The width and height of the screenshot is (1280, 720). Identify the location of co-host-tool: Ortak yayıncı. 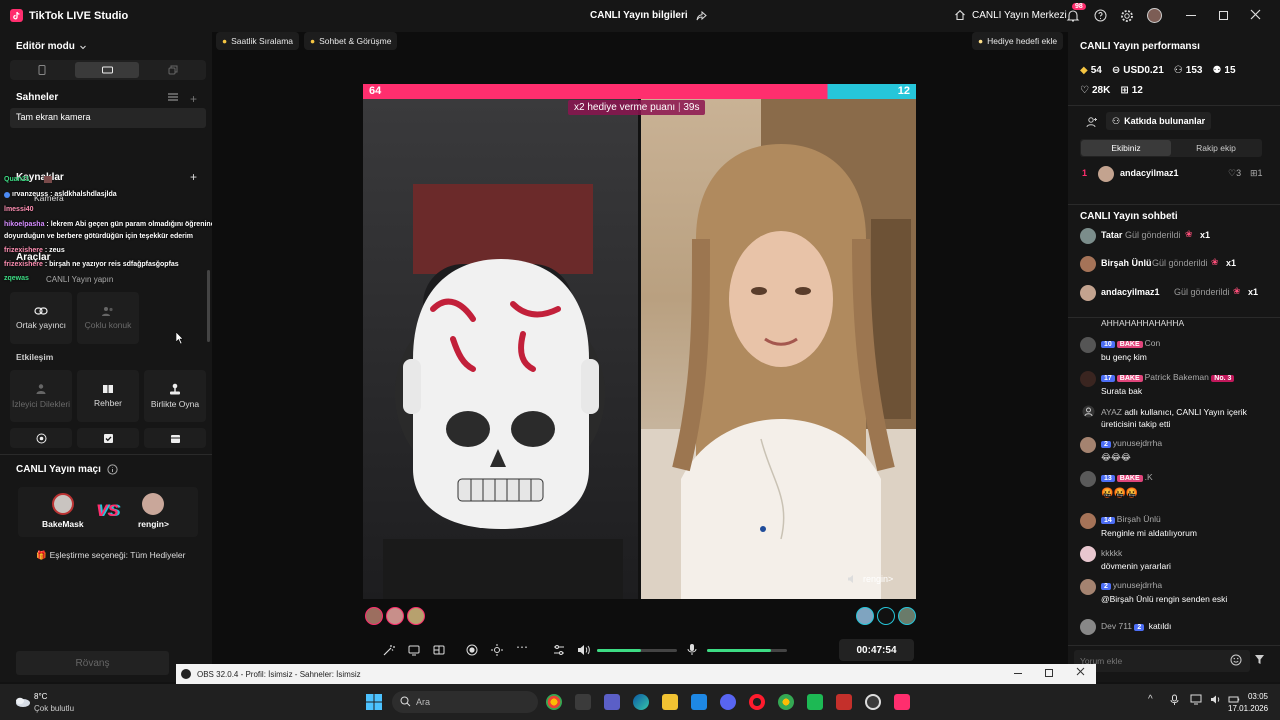
(41, 318).